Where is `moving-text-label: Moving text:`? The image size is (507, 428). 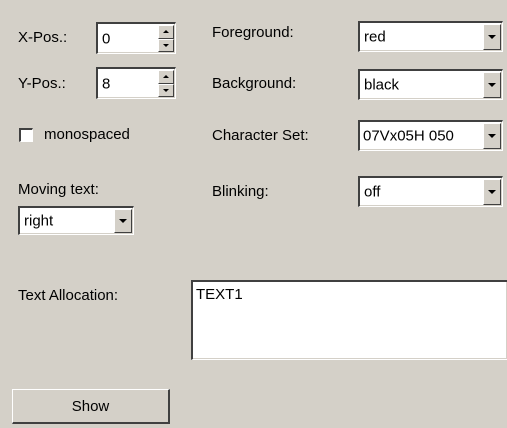 moving-text-label: Moving text: is located at coordinates (58, 189).